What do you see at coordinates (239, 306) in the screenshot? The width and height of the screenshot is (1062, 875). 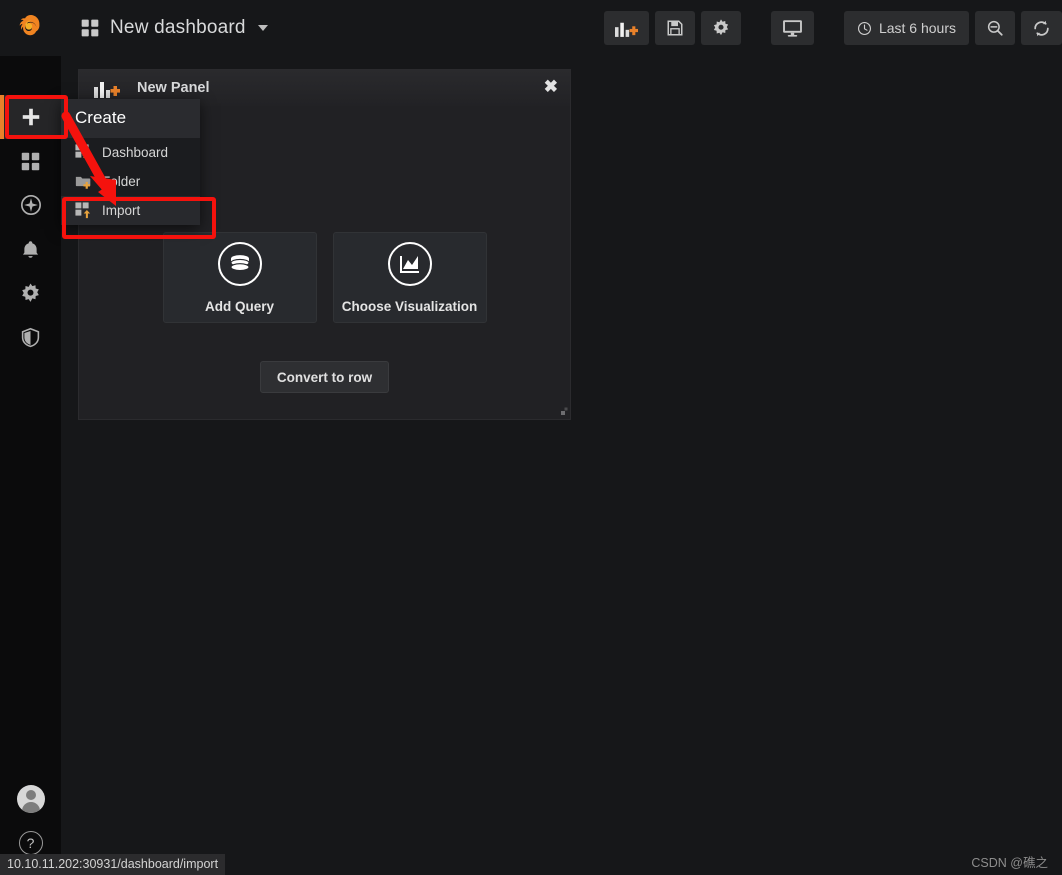 I see `add-query-label: Add Query` at bounding box center [239, 306].